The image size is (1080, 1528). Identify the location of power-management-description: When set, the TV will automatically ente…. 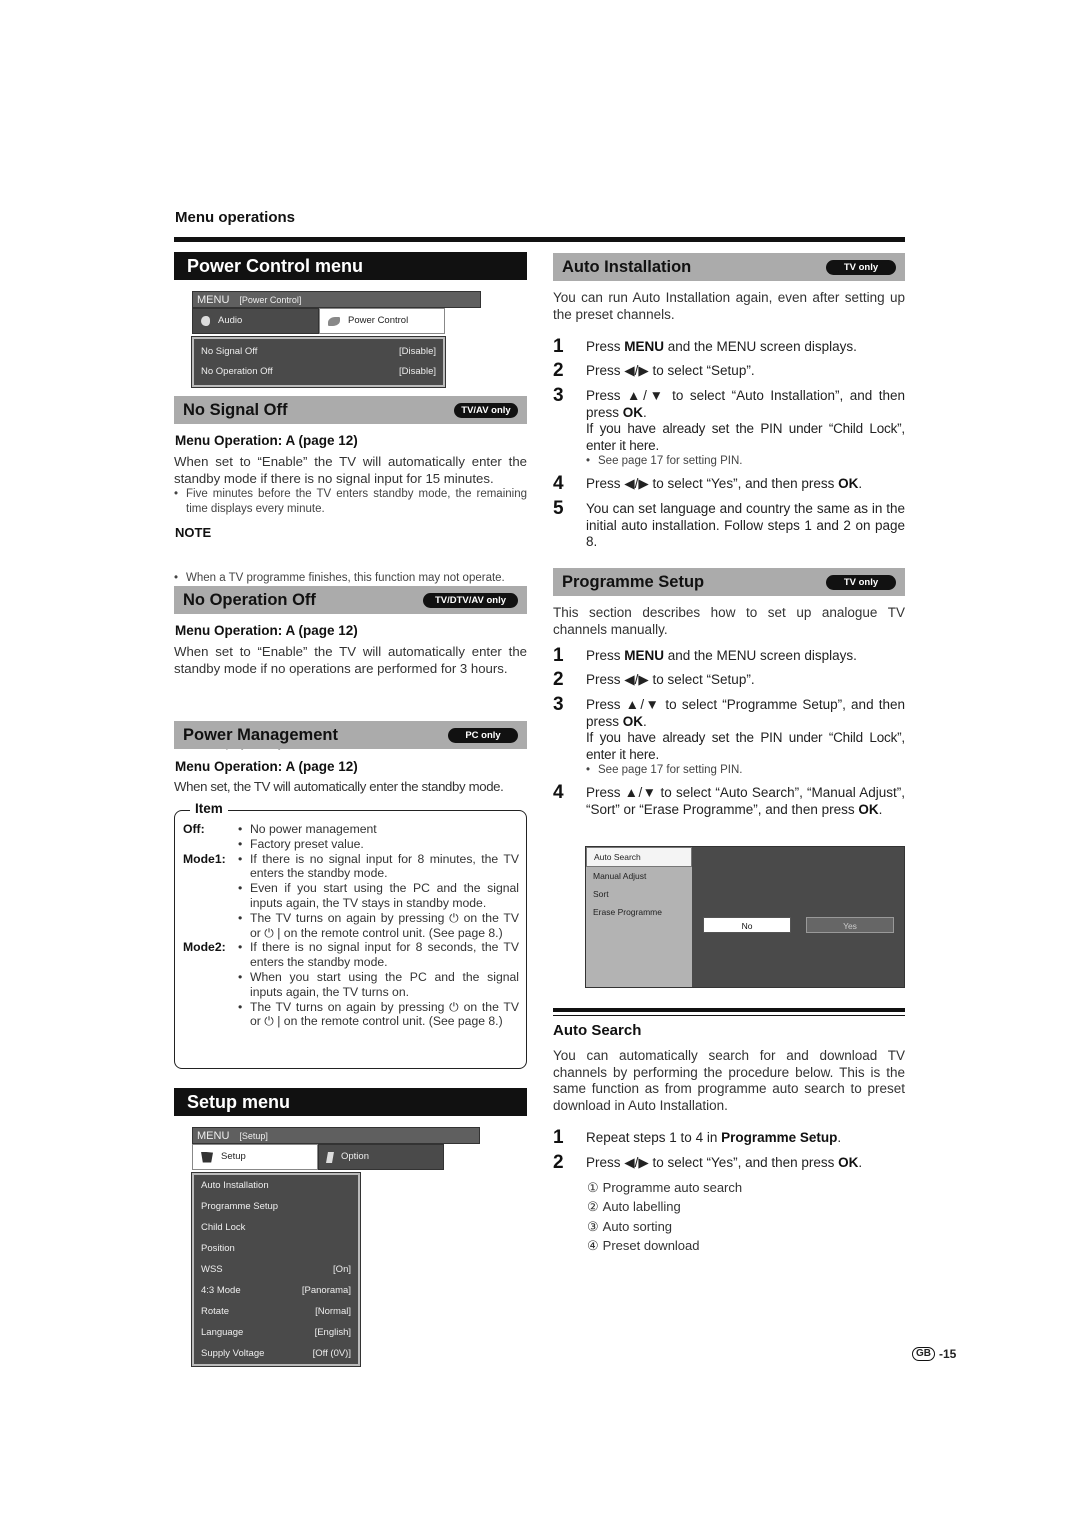
(339, 786).